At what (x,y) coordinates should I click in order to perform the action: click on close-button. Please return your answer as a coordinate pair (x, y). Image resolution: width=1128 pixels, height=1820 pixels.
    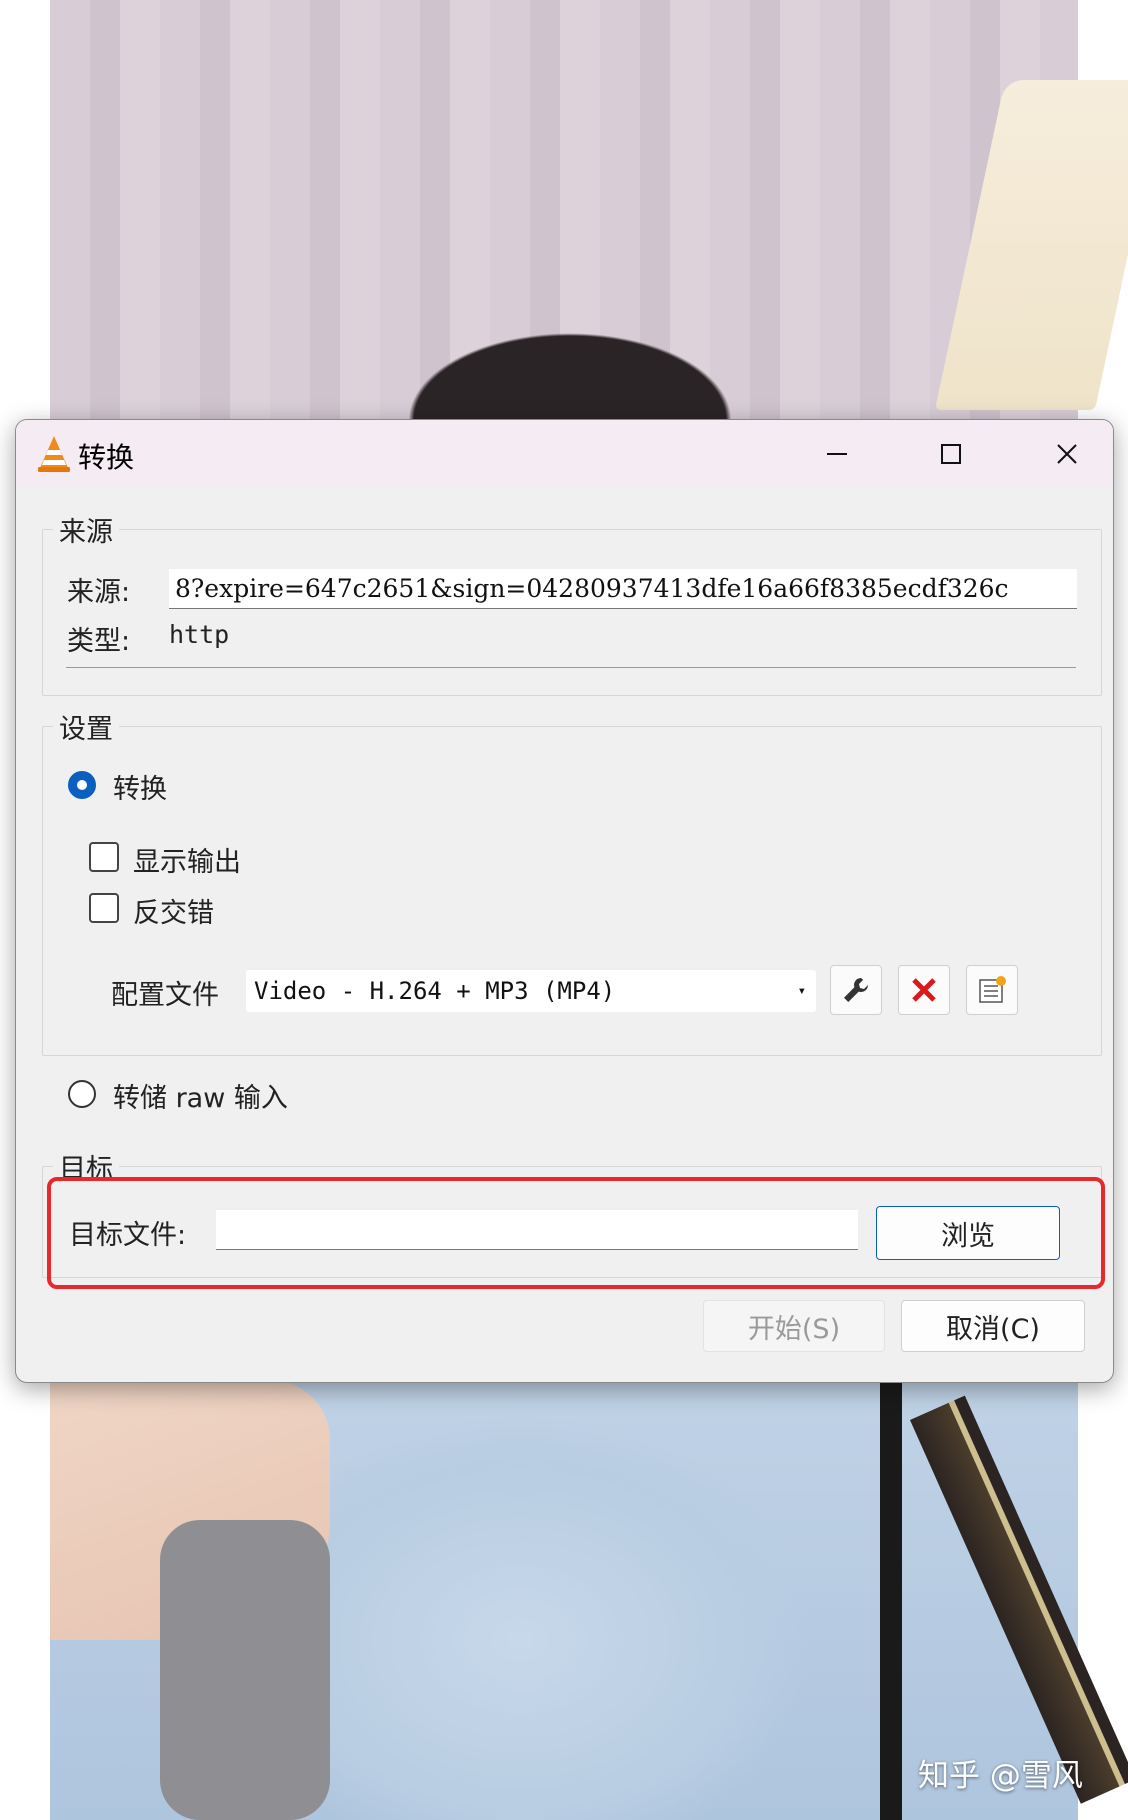
    Looking at the image, I should click on (1062, 454).